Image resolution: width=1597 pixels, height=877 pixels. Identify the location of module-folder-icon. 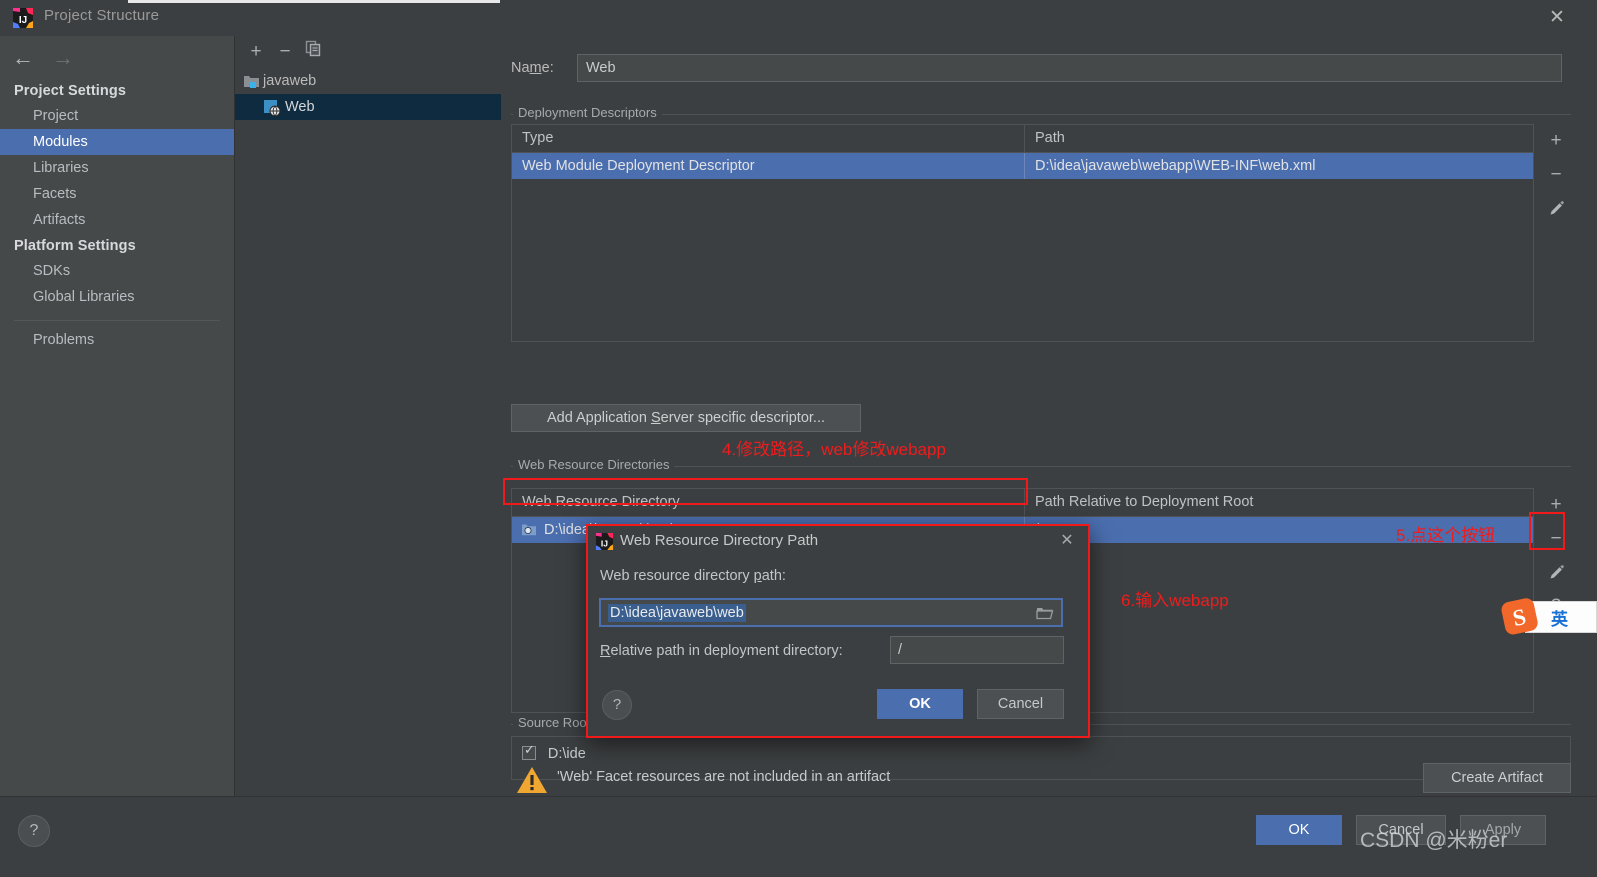
(251, 82).